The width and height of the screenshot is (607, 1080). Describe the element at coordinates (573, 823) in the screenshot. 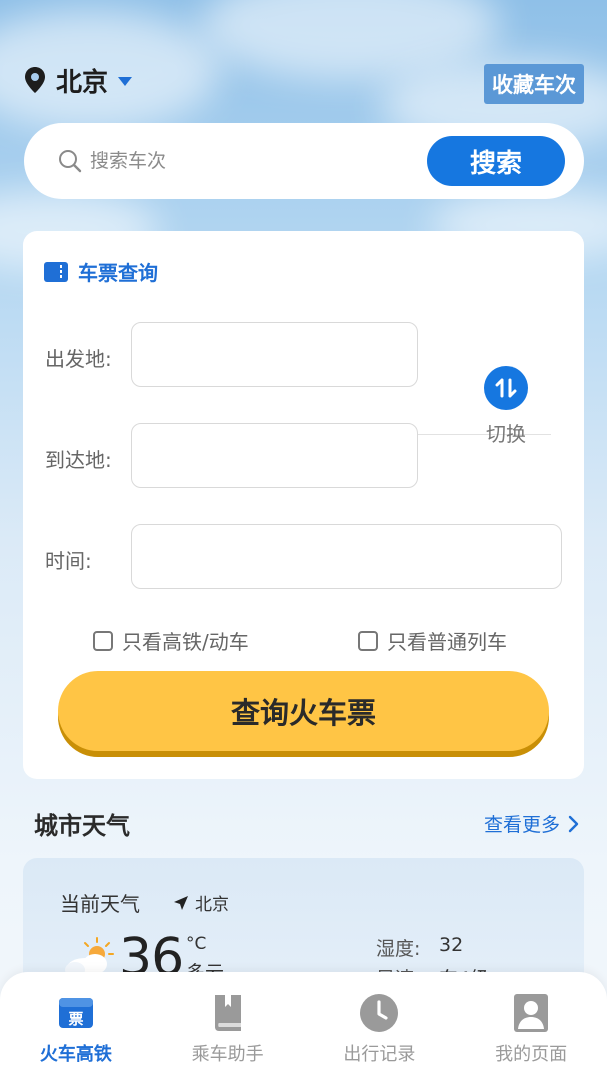

I see `chevron-right-icon` at that location.